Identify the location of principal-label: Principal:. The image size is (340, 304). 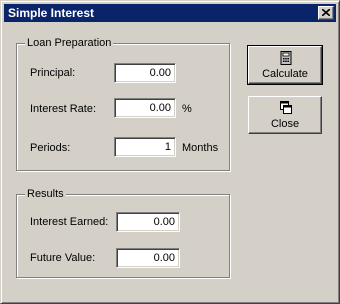
(53, 73).